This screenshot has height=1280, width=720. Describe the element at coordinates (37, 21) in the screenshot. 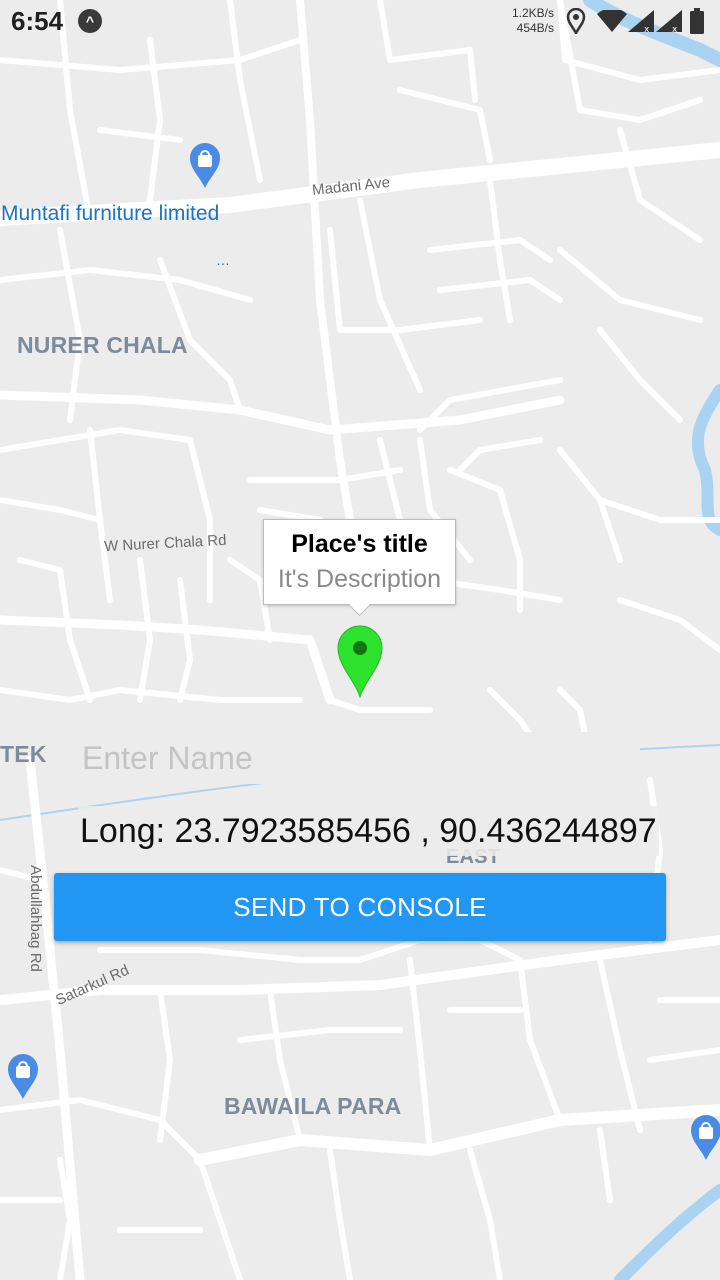

I see `status-time: 6:54` at that location.